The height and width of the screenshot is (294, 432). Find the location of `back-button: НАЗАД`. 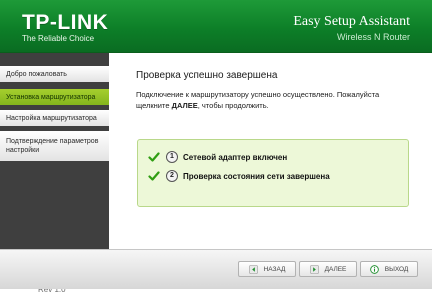

back-button: НАЗАД is located at coordinates (267, 269).